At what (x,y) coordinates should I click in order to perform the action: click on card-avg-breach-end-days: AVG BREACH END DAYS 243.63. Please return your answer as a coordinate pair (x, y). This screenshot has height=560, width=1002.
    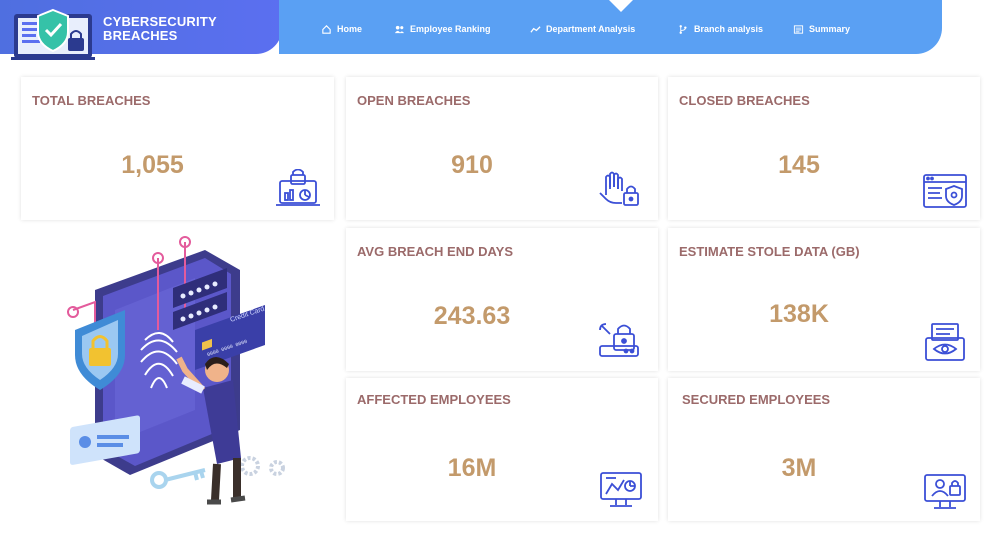
    Looking at the image, I should click on (502, 299).